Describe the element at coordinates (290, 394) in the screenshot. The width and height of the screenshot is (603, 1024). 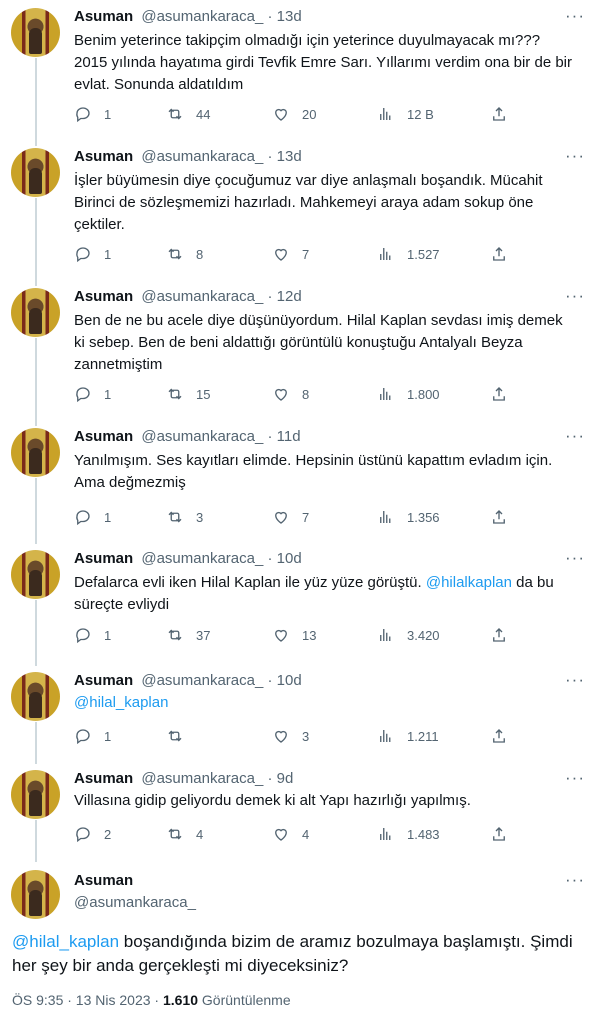
I see `like-button: 8` at that location.